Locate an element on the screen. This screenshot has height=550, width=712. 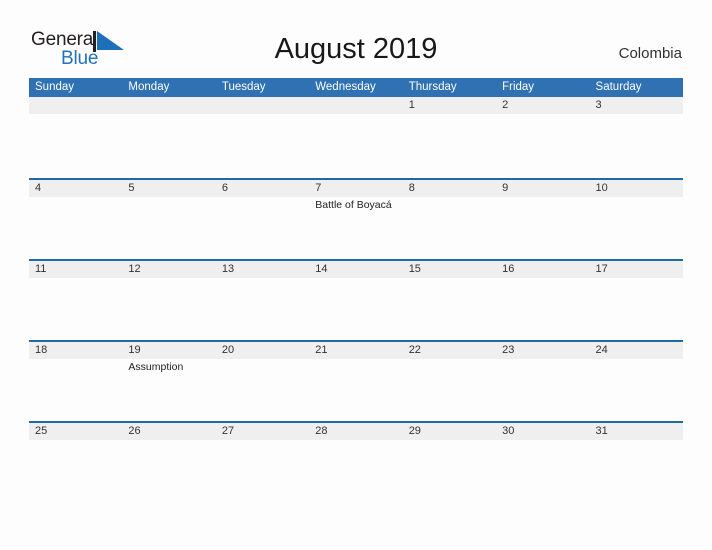
day-number: 14 is located at coordinates (321, 269).